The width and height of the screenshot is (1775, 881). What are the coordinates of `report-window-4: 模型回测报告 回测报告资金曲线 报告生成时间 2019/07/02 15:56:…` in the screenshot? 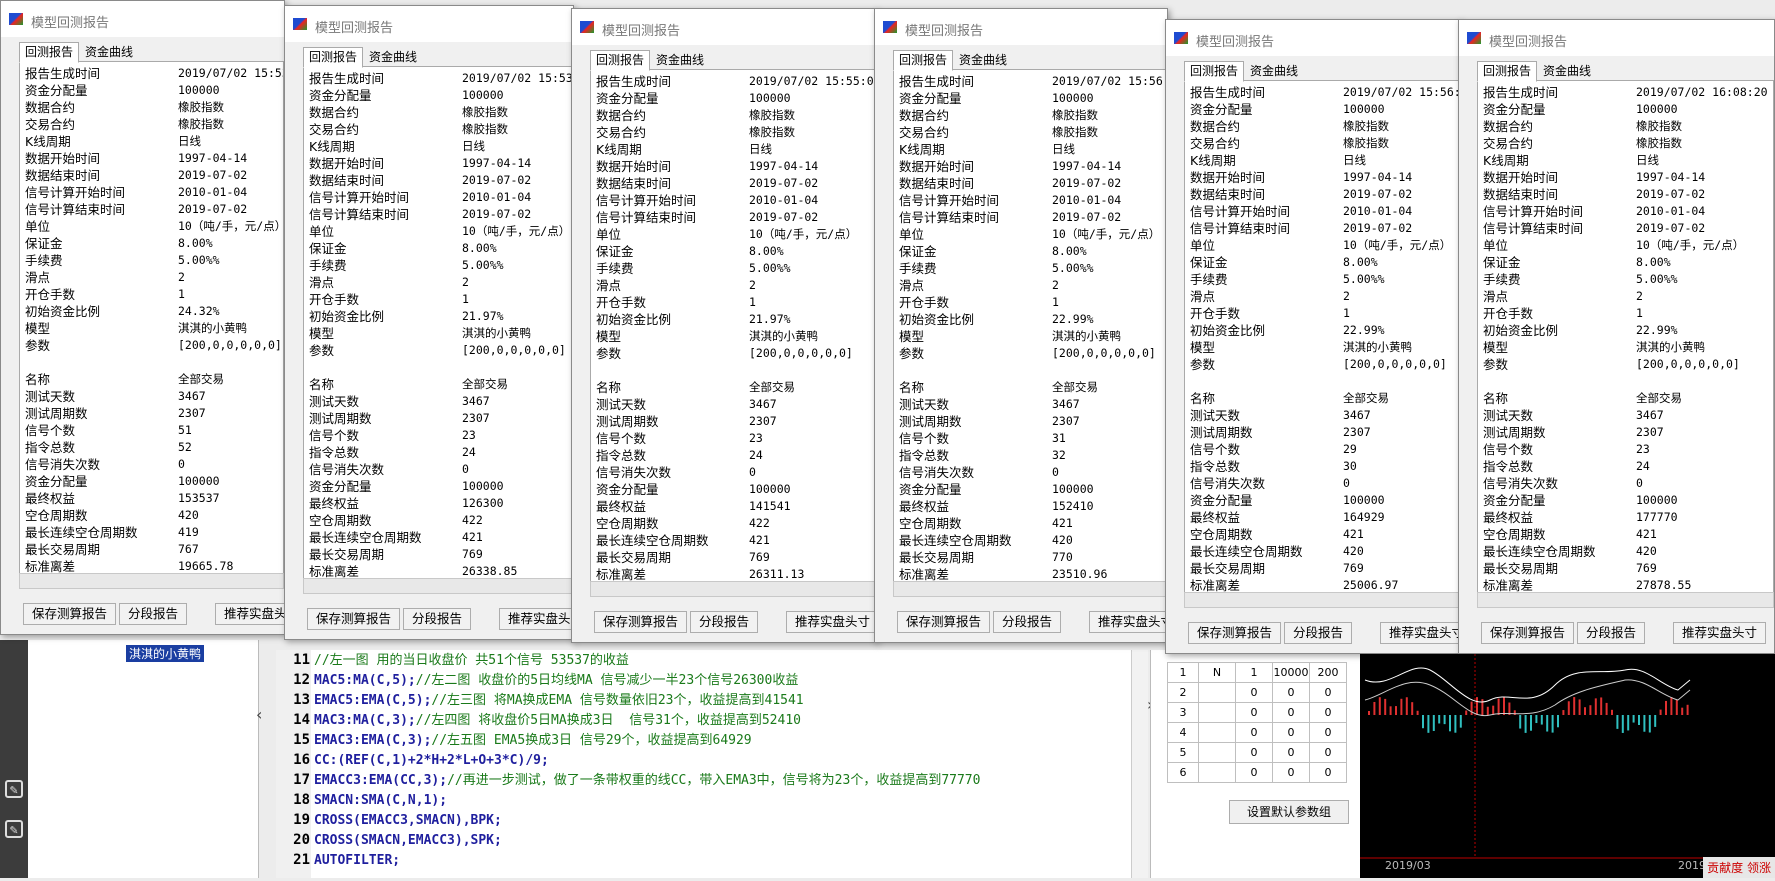 It's located at (1021, 325).